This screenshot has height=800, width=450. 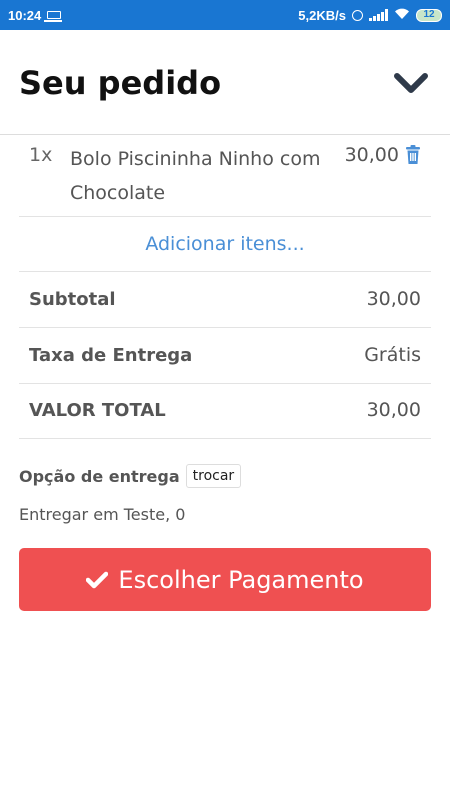 What do you see at coordinates (195, 176) in the screenshot?
I see `item-name: Bolo Piscininha Ninho com Chocolate` at bounding box center [195, 176].